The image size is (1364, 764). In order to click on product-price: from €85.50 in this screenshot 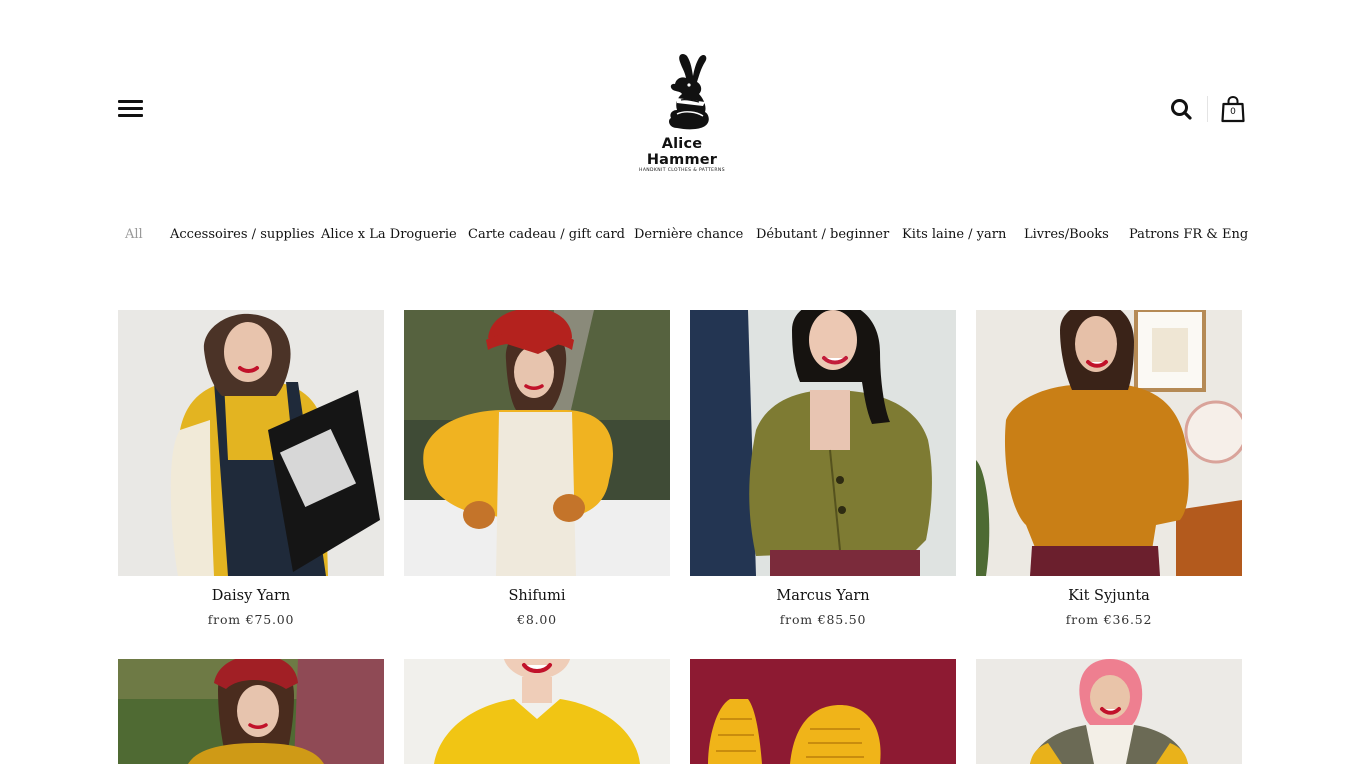, I will do `click(823, 619)`.